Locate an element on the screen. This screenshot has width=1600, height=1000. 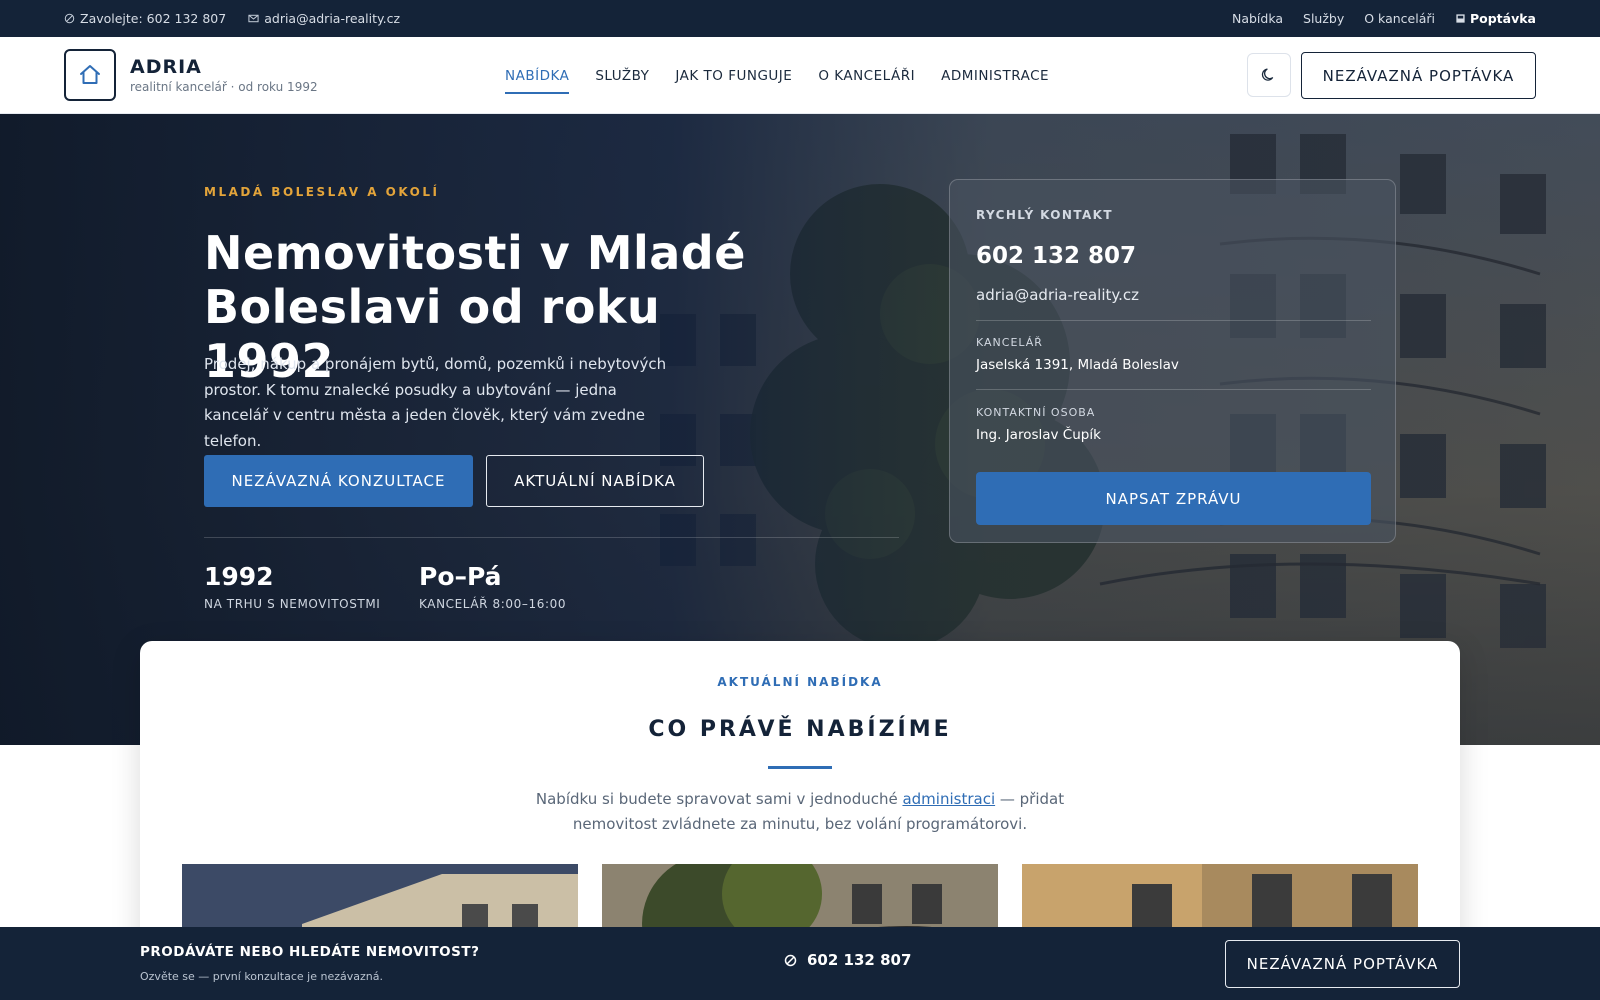
nav-item-administrace: ADMINISTRACE is located at coordinates (995, 76).